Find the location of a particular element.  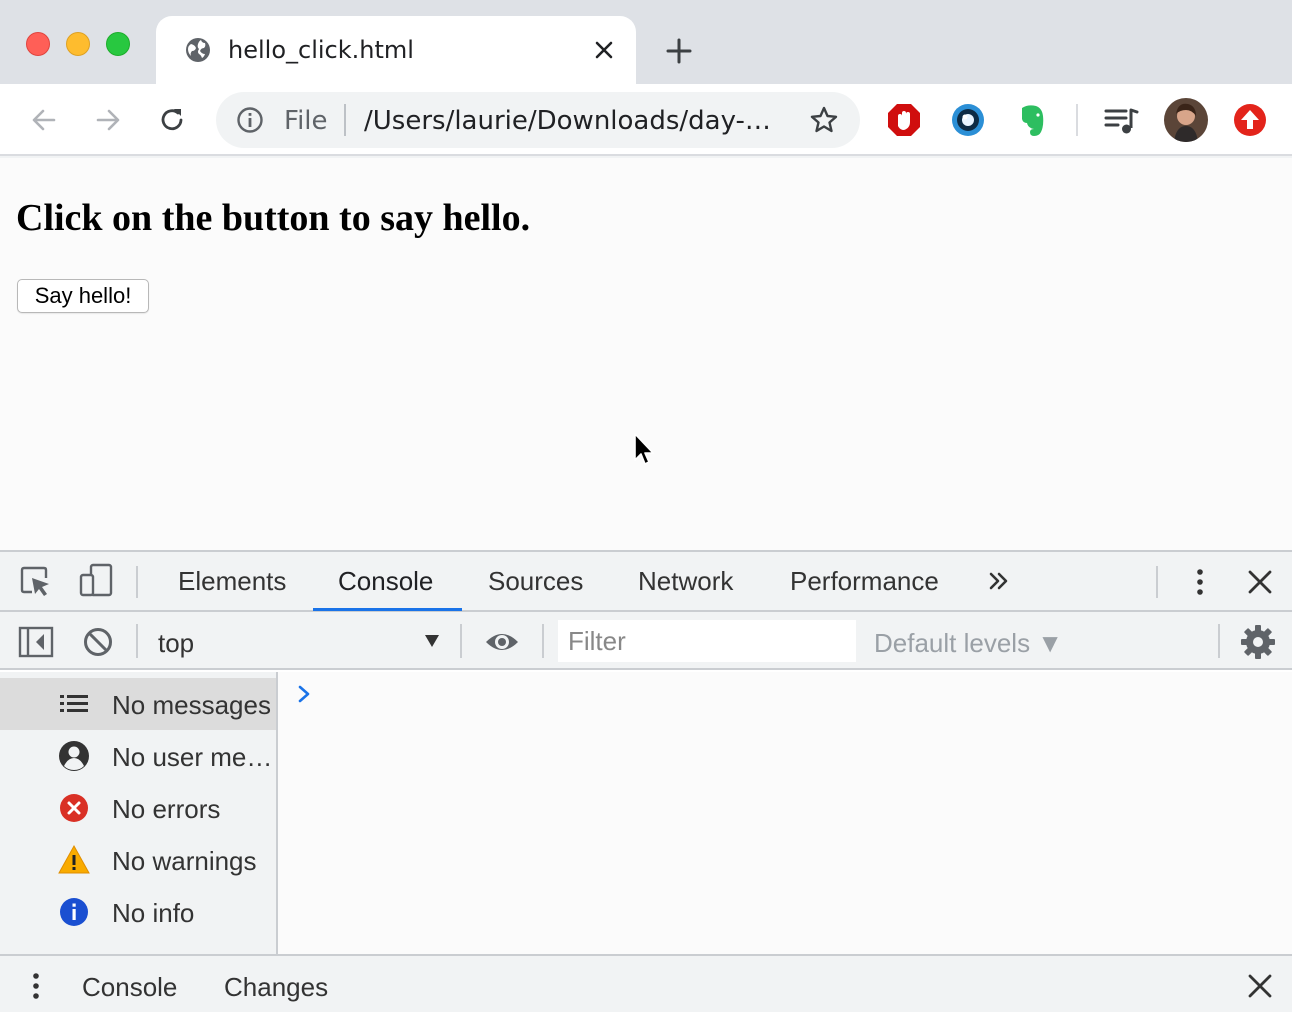

globe-icon is located at coordinates (198, 50).